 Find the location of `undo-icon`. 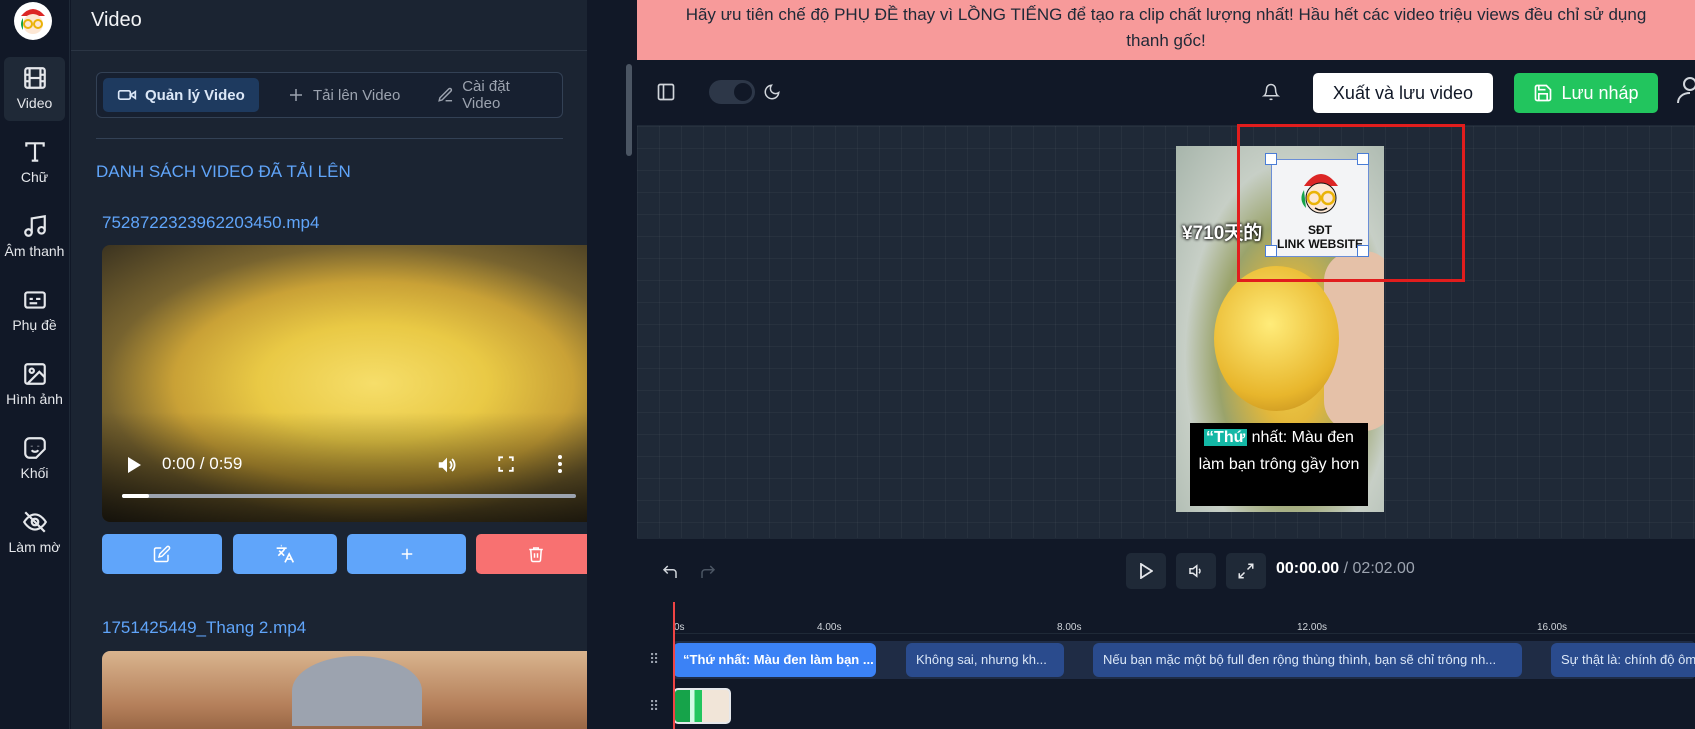

undo-icon is located at coordinates (670, 572).